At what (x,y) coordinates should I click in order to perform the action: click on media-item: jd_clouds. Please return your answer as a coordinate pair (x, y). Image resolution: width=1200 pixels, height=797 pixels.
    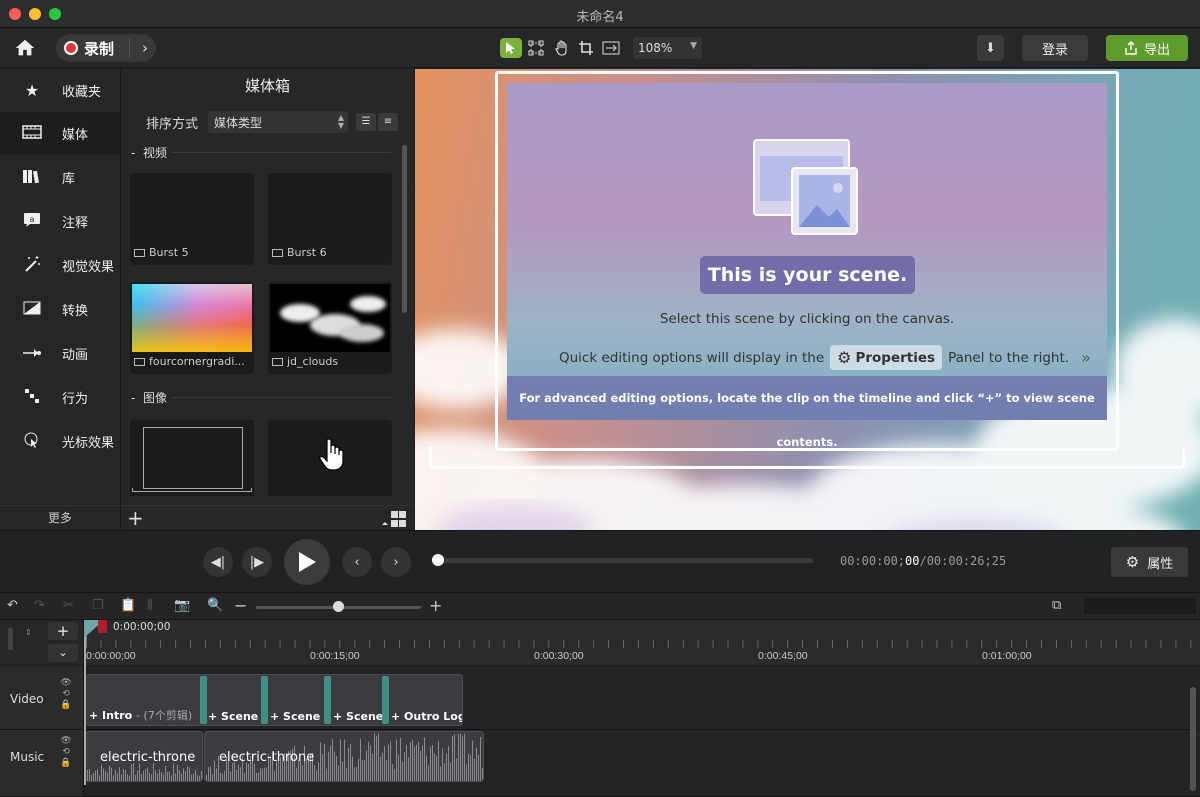
    Looking at the image, I should click on (330, 328).